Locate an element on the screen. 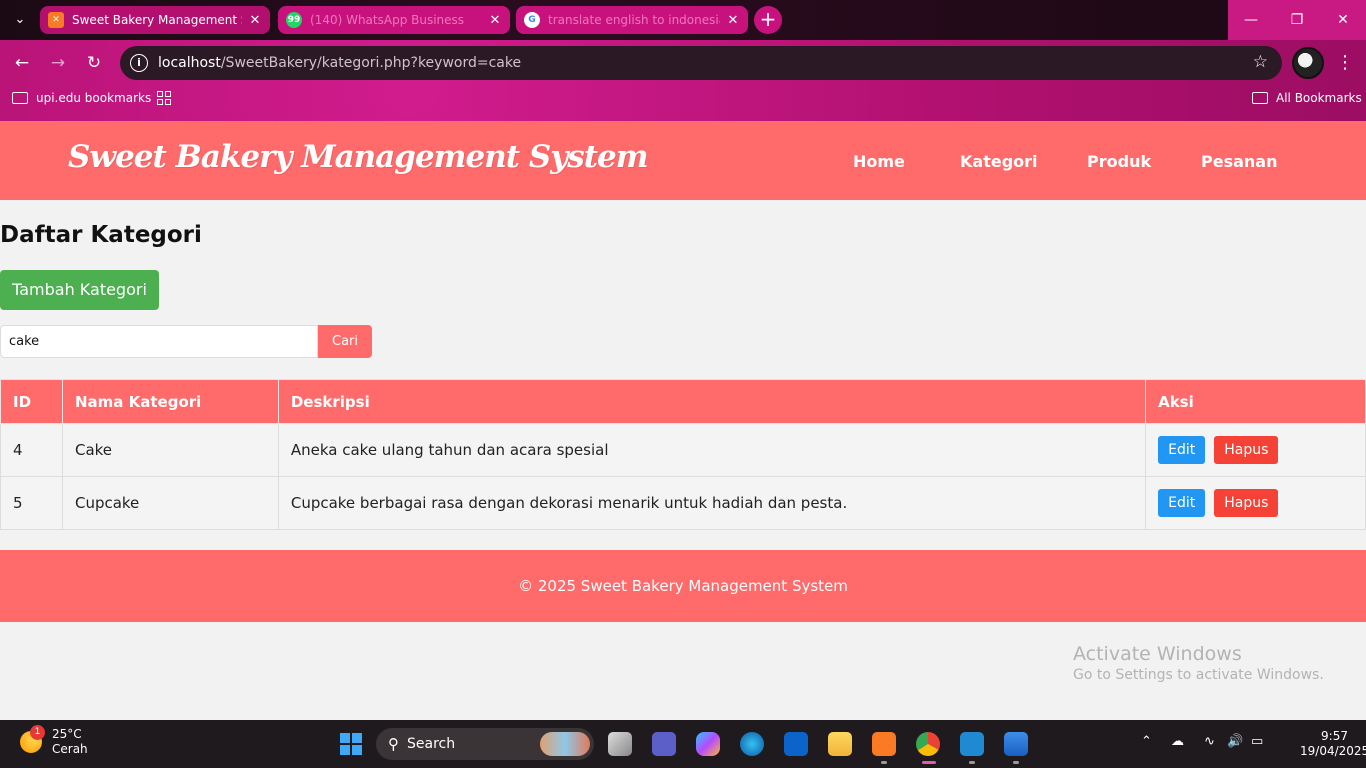 The height and width of the screenshot is (768, 1366). tab-sweet-bakery: ✕ Sweet Bakery Management Sys ✕ is located at coordinates (155, 20).